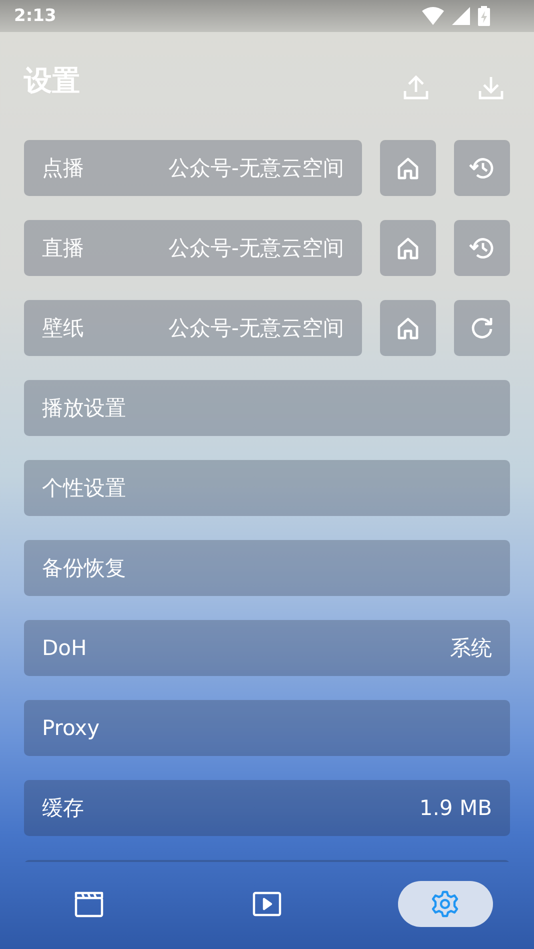 Image resolution: width=534 pixels, height=949 pixels. I want to click on row-label: 壁纸, so click(63, 328).